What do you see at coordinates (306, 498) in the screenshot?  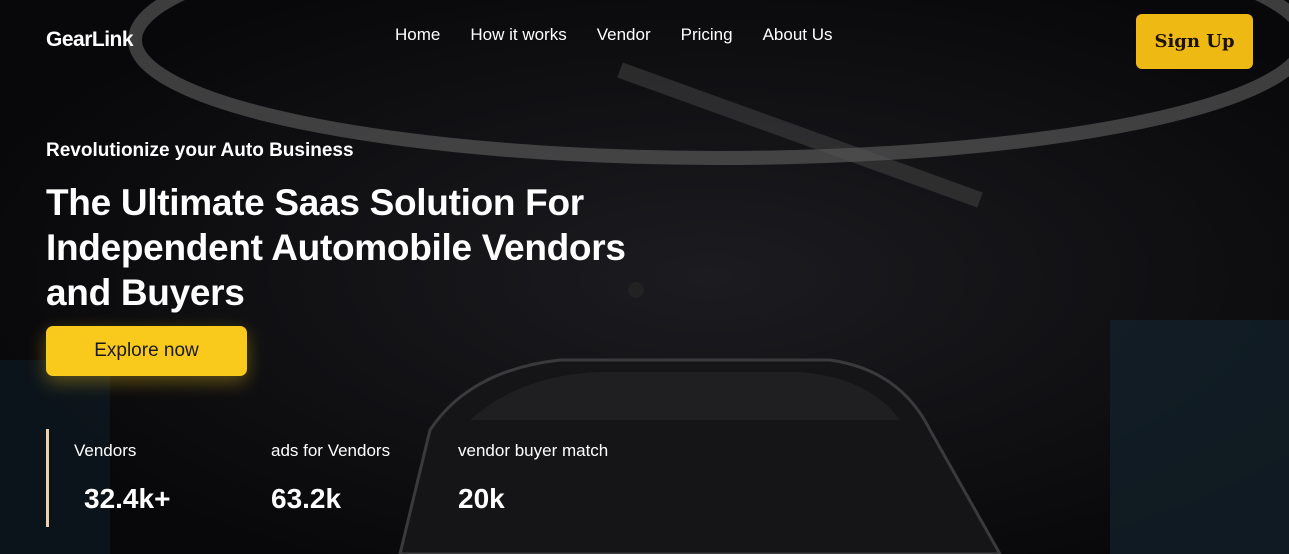 I see `stat-value: 63.2k` at bounding box center [306, 498].